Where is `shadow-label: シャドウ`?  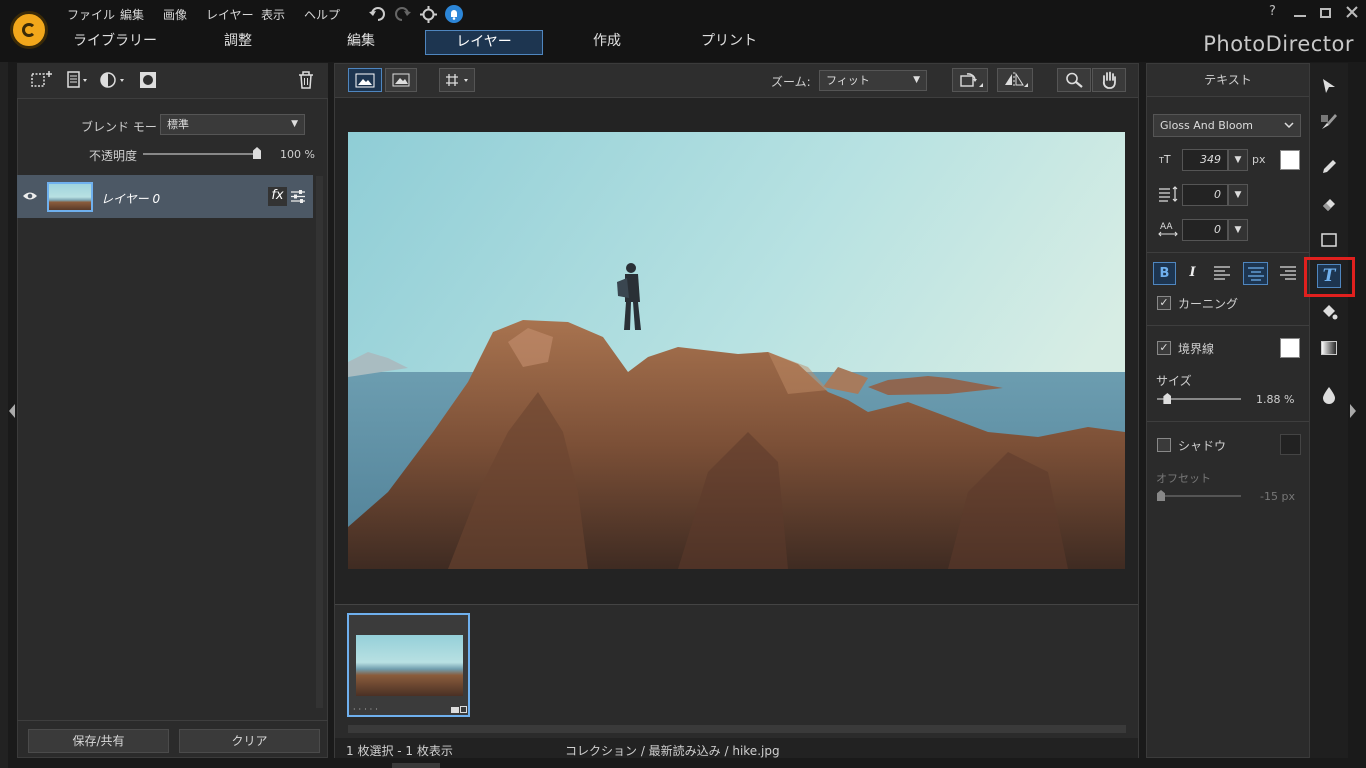
shadow-label: シャドウ is located at coordinates (1202, 446).